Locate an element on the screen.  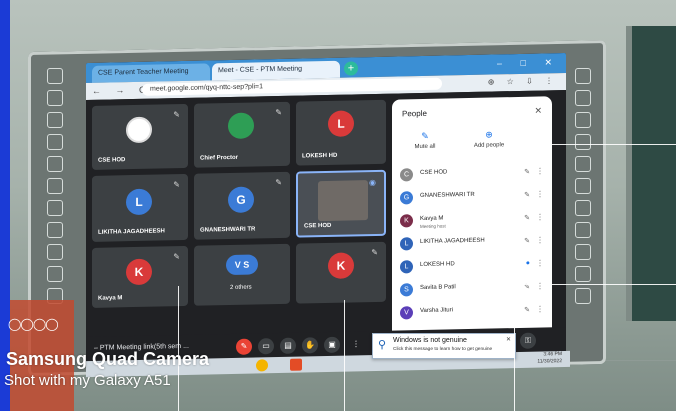
key-icon: ⚲ is located at coordinates (382, 345).